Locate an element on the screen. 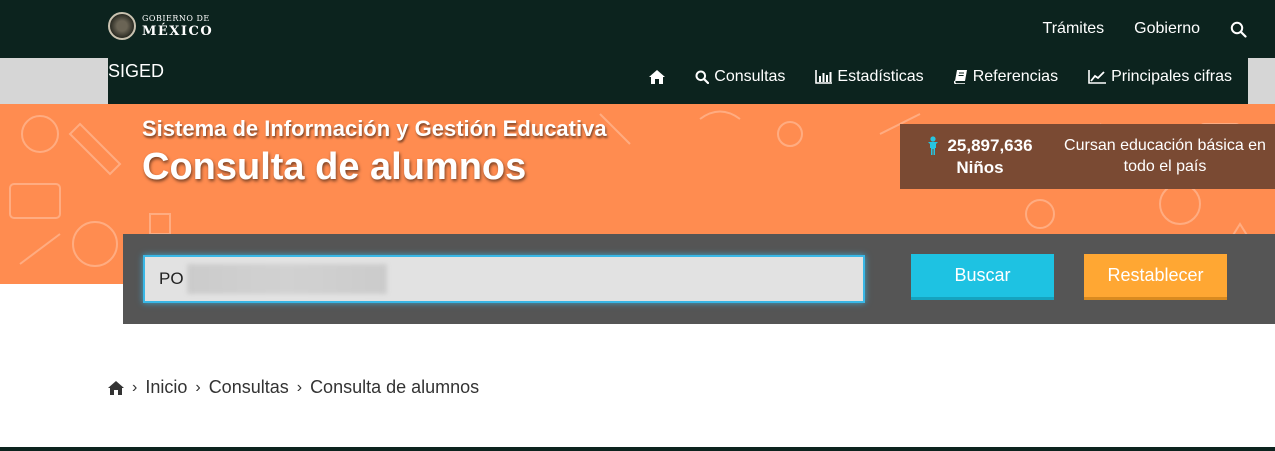  gov-nav: Trámites Gobierno is located at coordinates (1145, 29).